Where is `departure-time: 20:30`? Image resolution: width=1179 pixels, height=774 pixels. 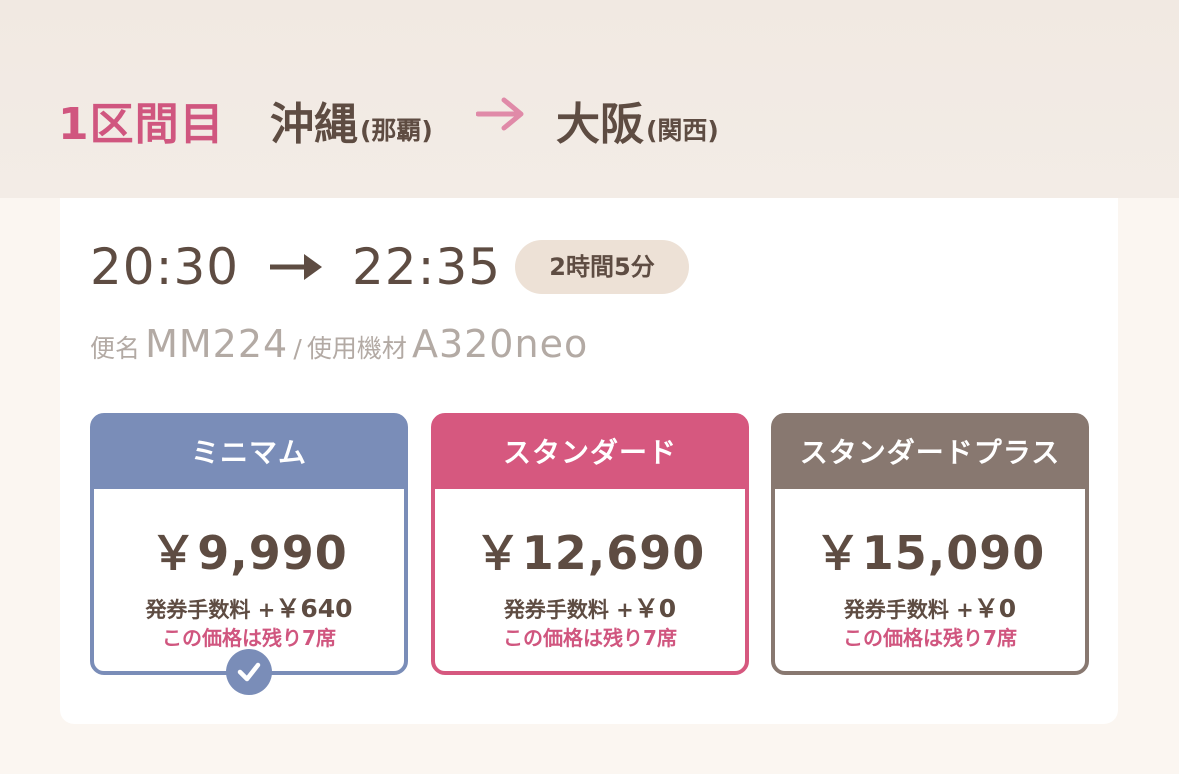
departure-time: 20:30 is located at coordinates (165, 267).